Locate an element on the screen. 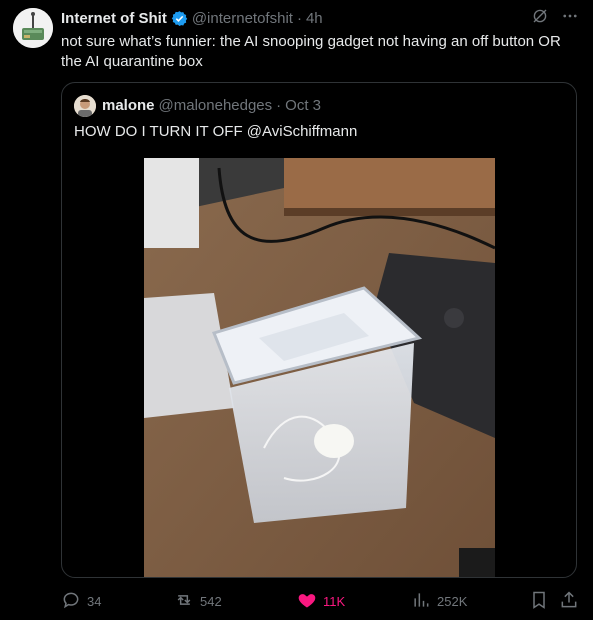 Image resolution: width=593 pixels, height=620 pixels. quoted-author-handle: @malonehedges is located at coordinates (216, 105).